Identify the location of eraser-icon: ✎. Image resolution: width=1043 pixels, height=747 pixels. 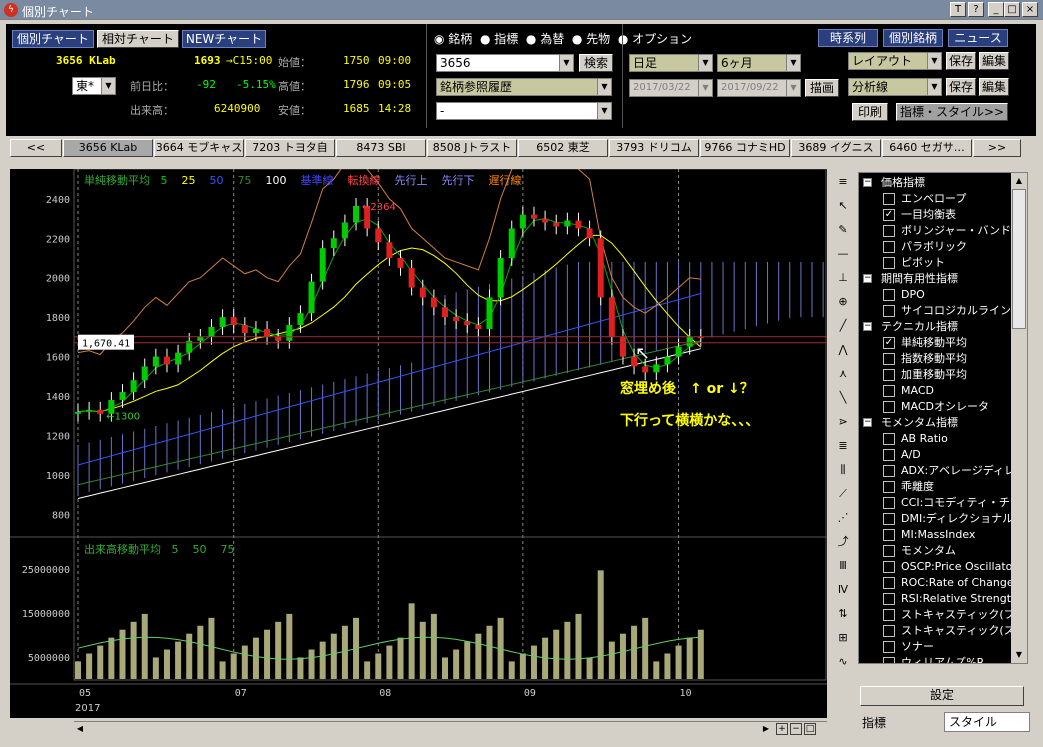
(843, 230).